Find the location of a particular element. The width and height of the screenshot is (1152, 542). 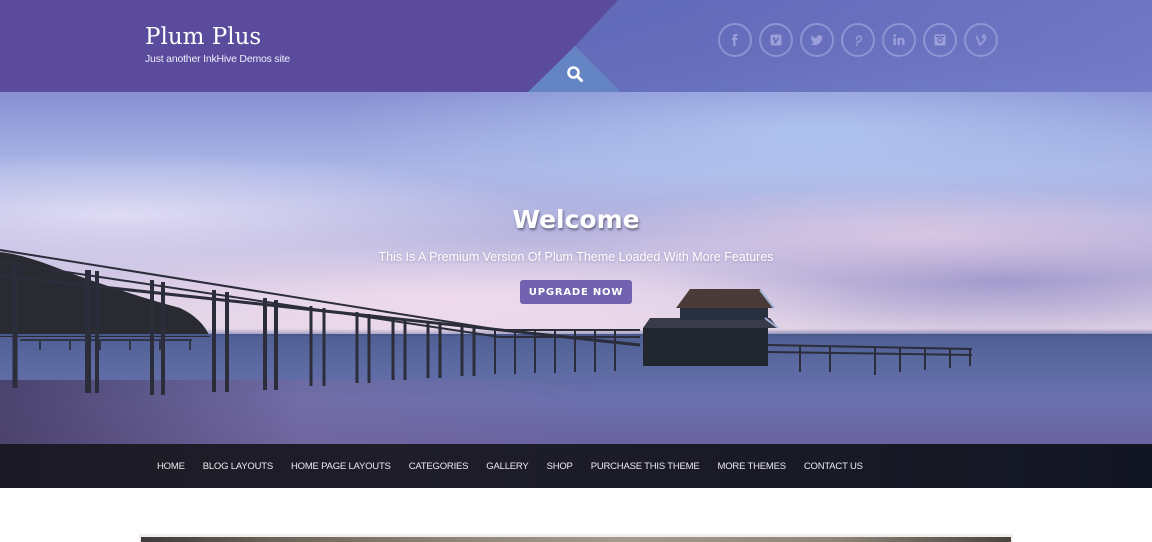

twitter-icon is located at coordinates (816, 40).